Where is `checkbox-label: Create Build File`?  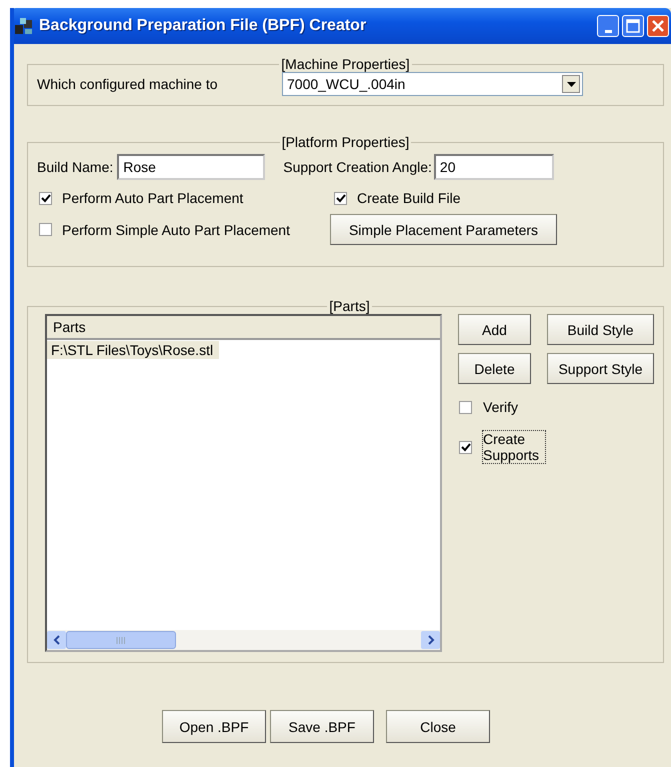 checkbox-label: Create Build File is located at coordinates (408, 198).